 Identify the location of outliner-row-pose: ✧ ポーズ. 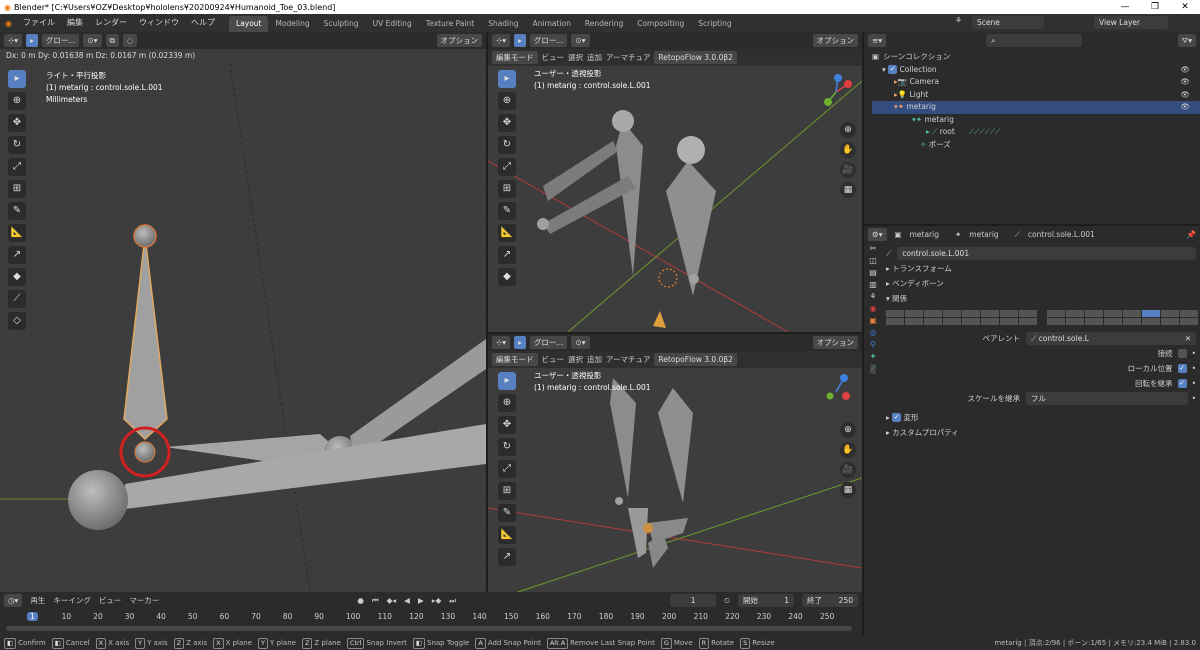
(1036, 145).